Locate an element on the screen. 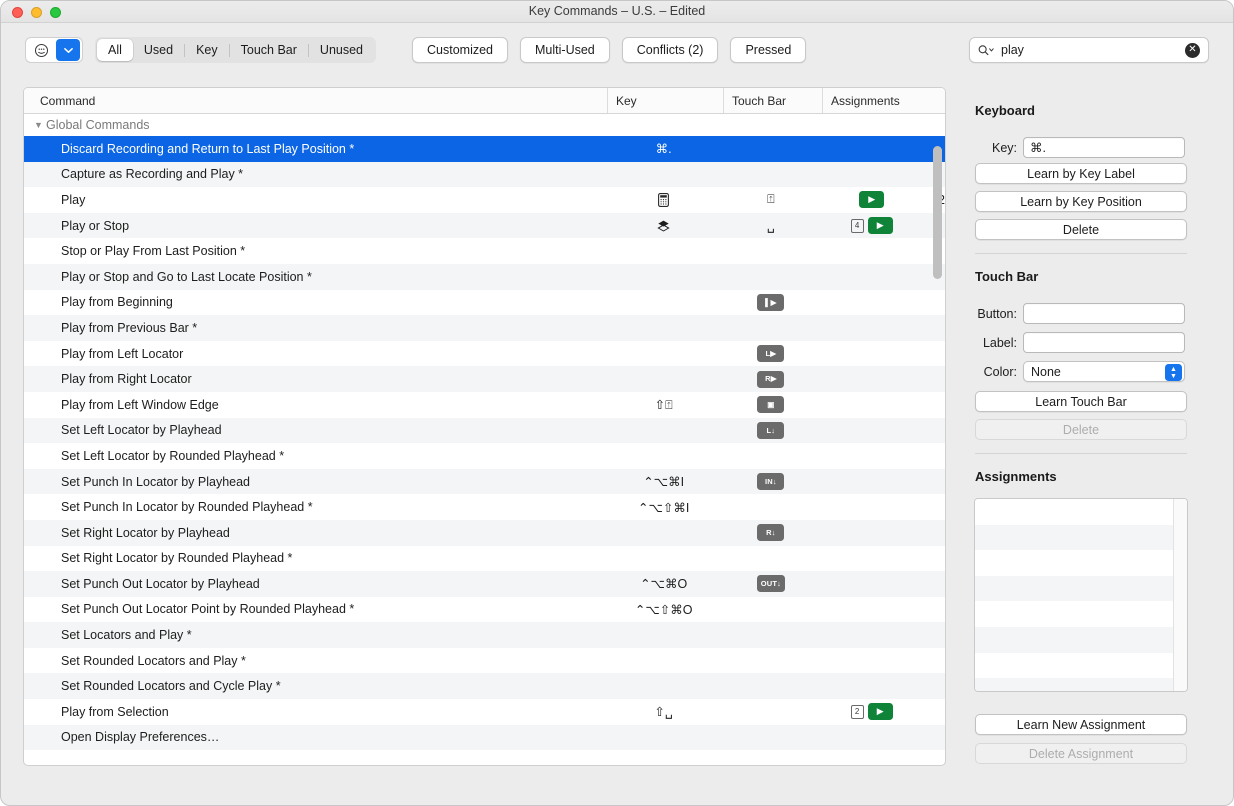 This screenshot has width=1234, height=806. touch-bar-color-popup: None ▲ ▼ is located at coordinates (1104, 371).